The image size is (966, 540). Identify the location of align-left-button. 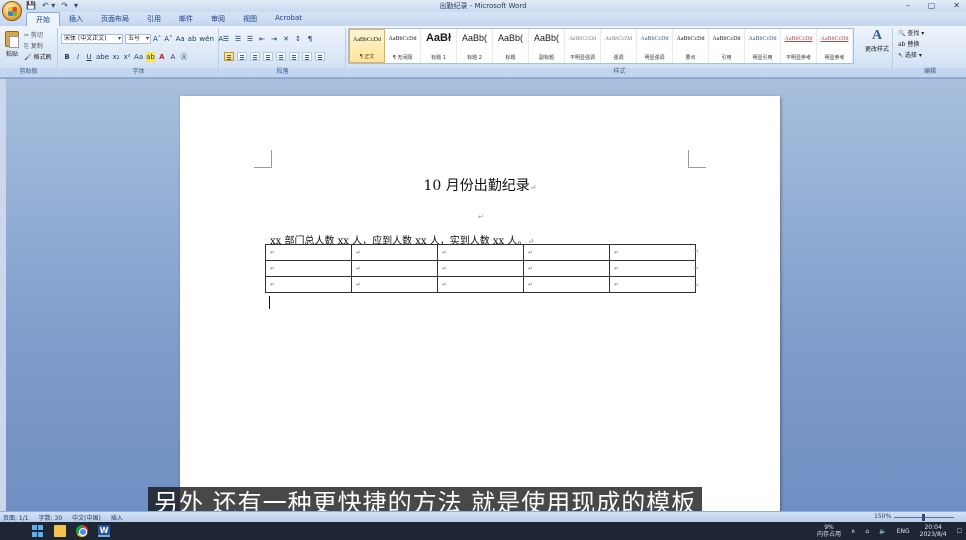
(229, 56).